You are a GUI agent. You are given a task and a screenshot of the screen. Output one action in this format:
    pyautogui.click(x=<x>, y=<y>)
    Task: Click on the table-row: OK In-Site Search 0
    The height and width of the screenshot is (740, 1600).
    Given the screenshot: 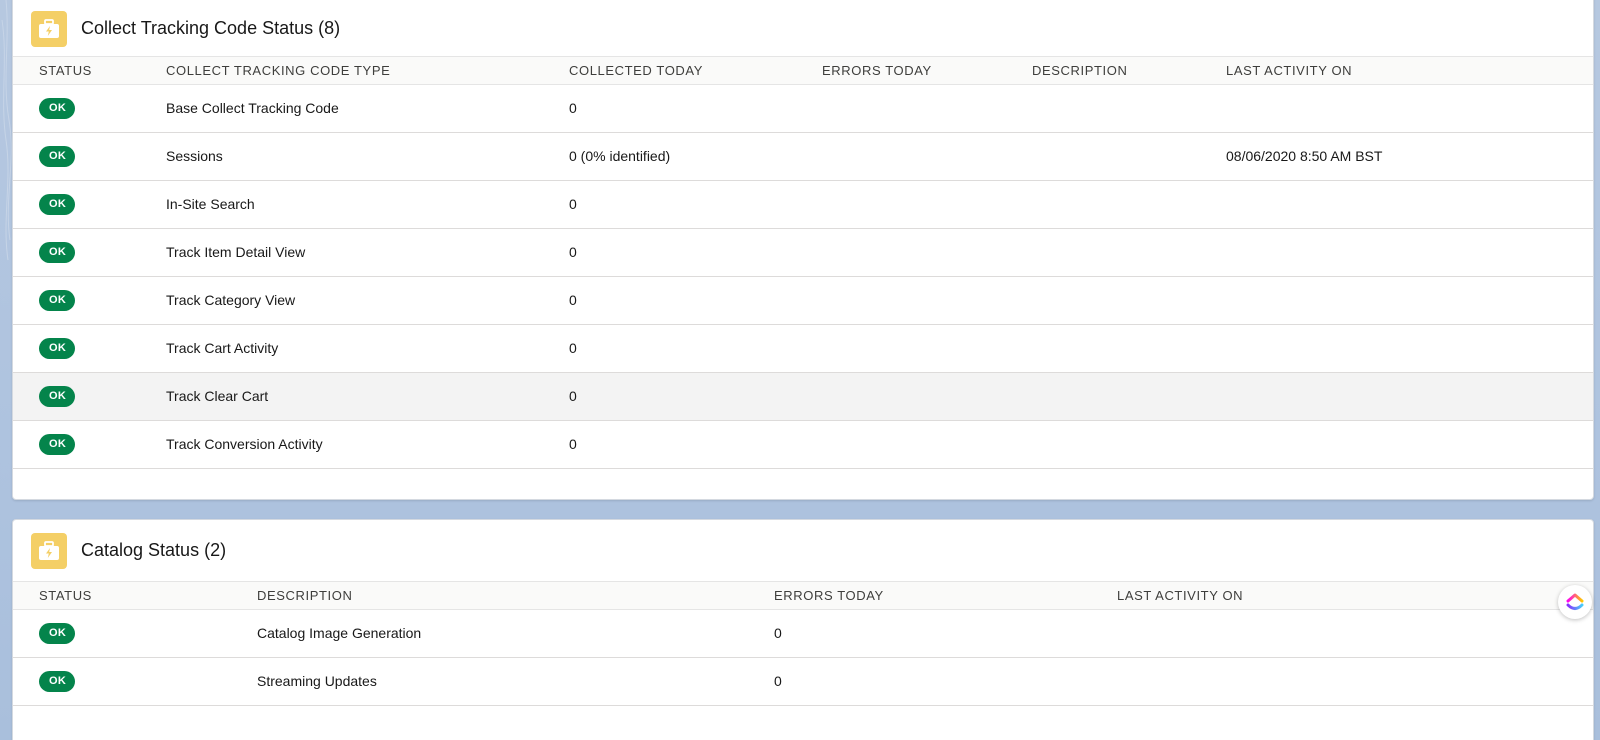 What is the action you would take?
    pyautogui.click(x=803, y=204)
    